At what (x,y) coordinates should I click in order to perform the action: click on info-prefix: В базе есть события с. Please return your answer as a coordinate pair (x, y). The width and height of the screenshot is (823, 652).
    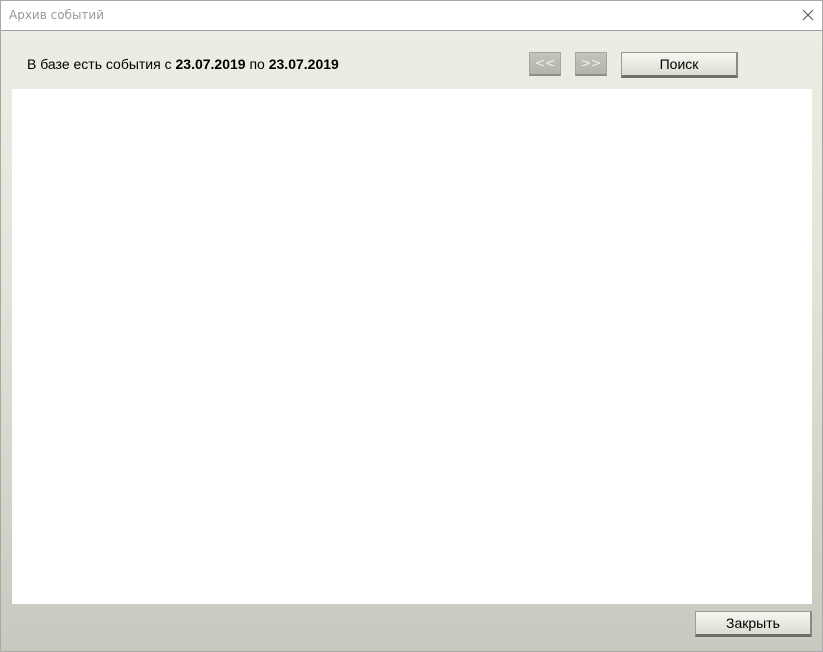
    Looking at the image, I should click on (101, 64).